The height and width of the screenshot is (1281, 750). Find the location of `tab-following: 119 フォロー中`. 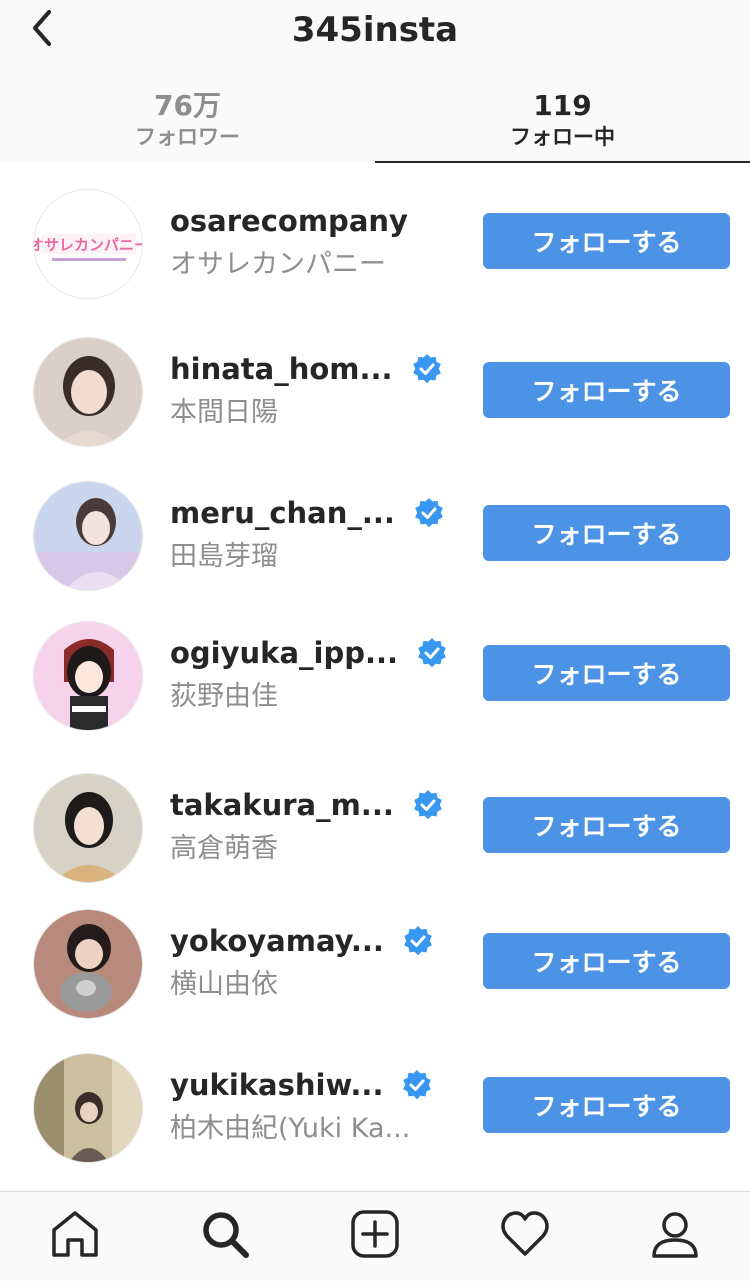

tab-following: 119 フォロー中 is located at coordinates (562, 121).